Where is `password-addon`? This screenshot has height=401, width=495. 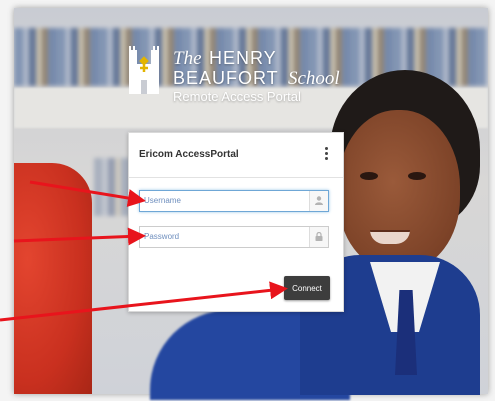 password-addon is located at coordinates (318, 237).